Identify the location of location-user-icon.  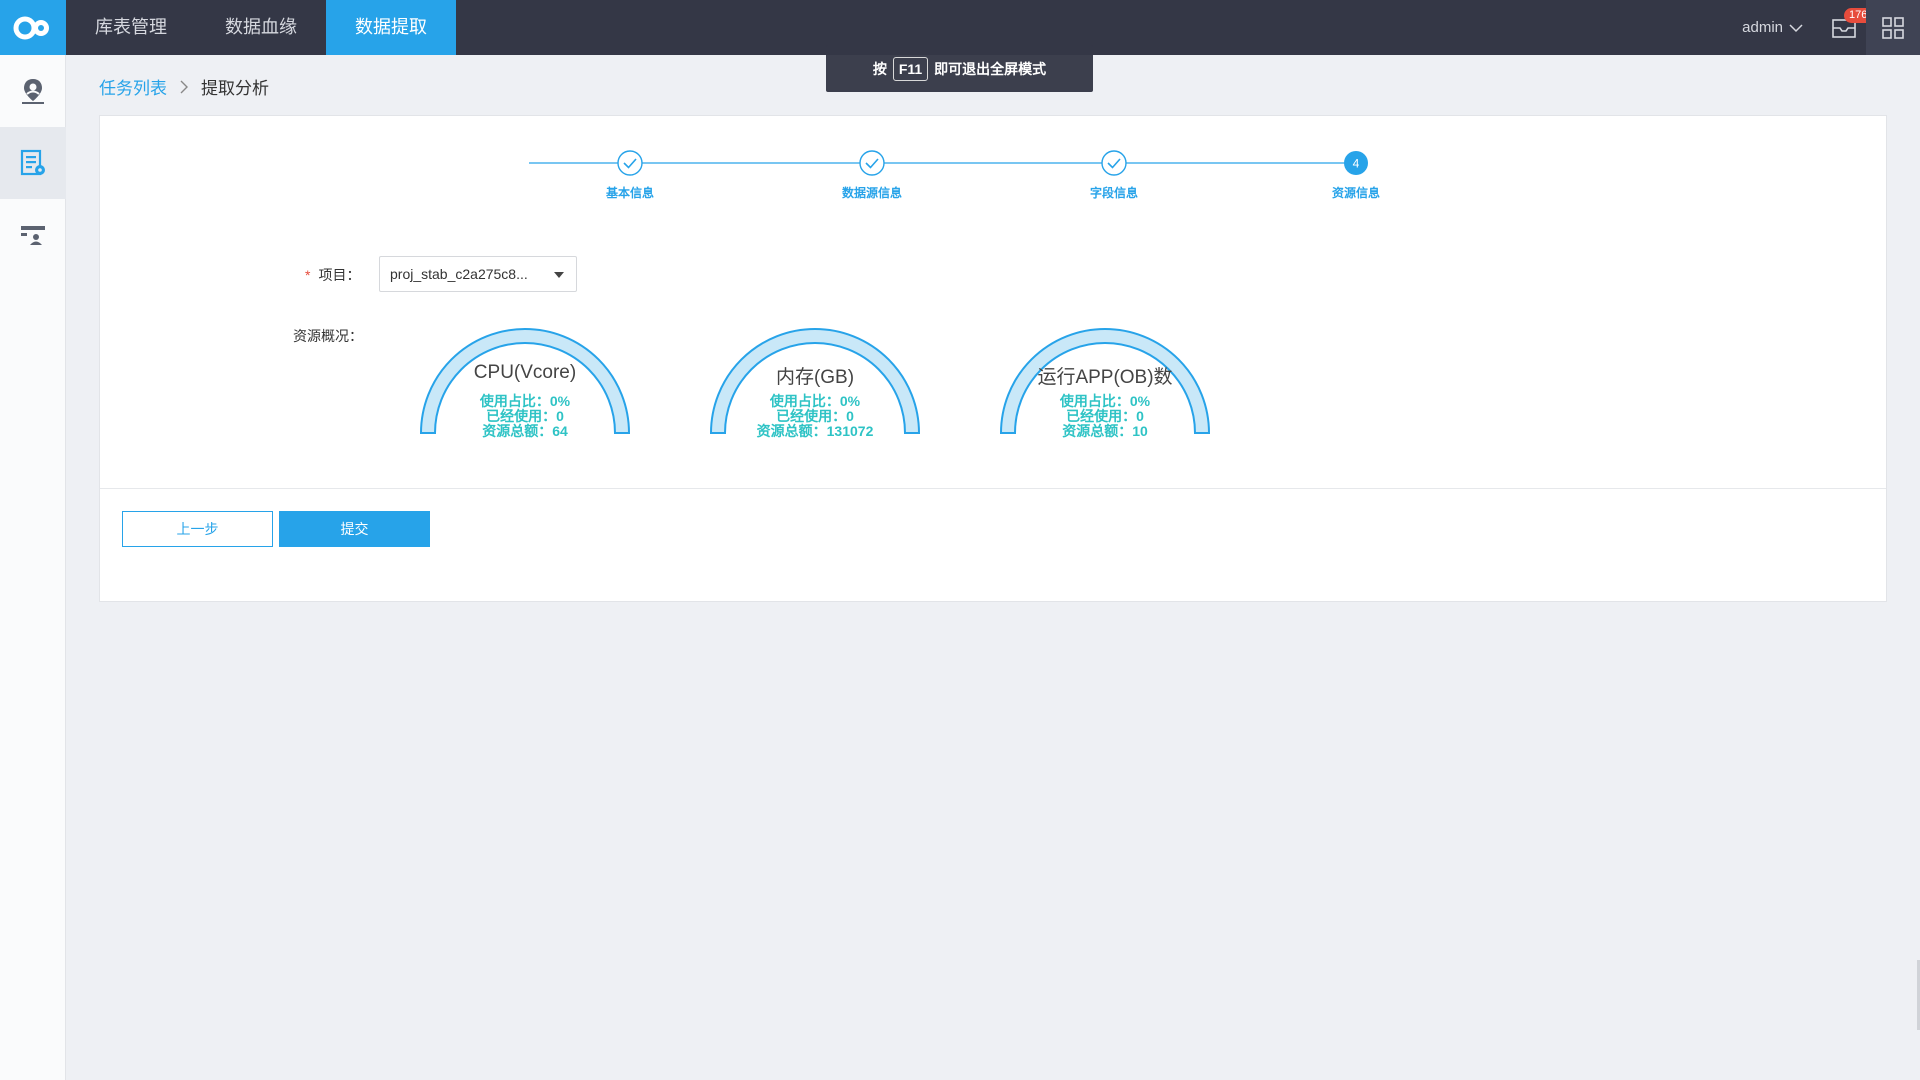
(33, 91).